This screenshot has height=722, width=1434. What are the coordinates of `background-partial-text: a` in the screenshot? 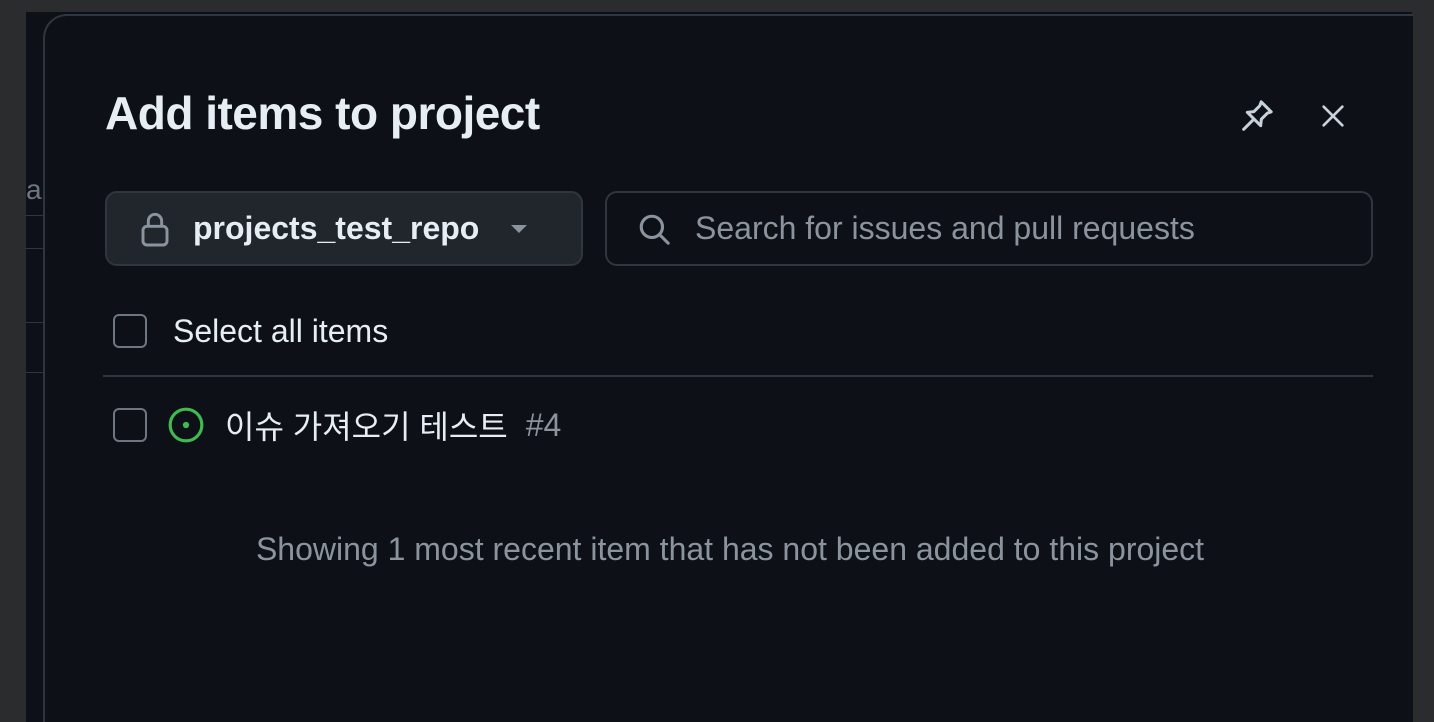 It's located at (34, 189).